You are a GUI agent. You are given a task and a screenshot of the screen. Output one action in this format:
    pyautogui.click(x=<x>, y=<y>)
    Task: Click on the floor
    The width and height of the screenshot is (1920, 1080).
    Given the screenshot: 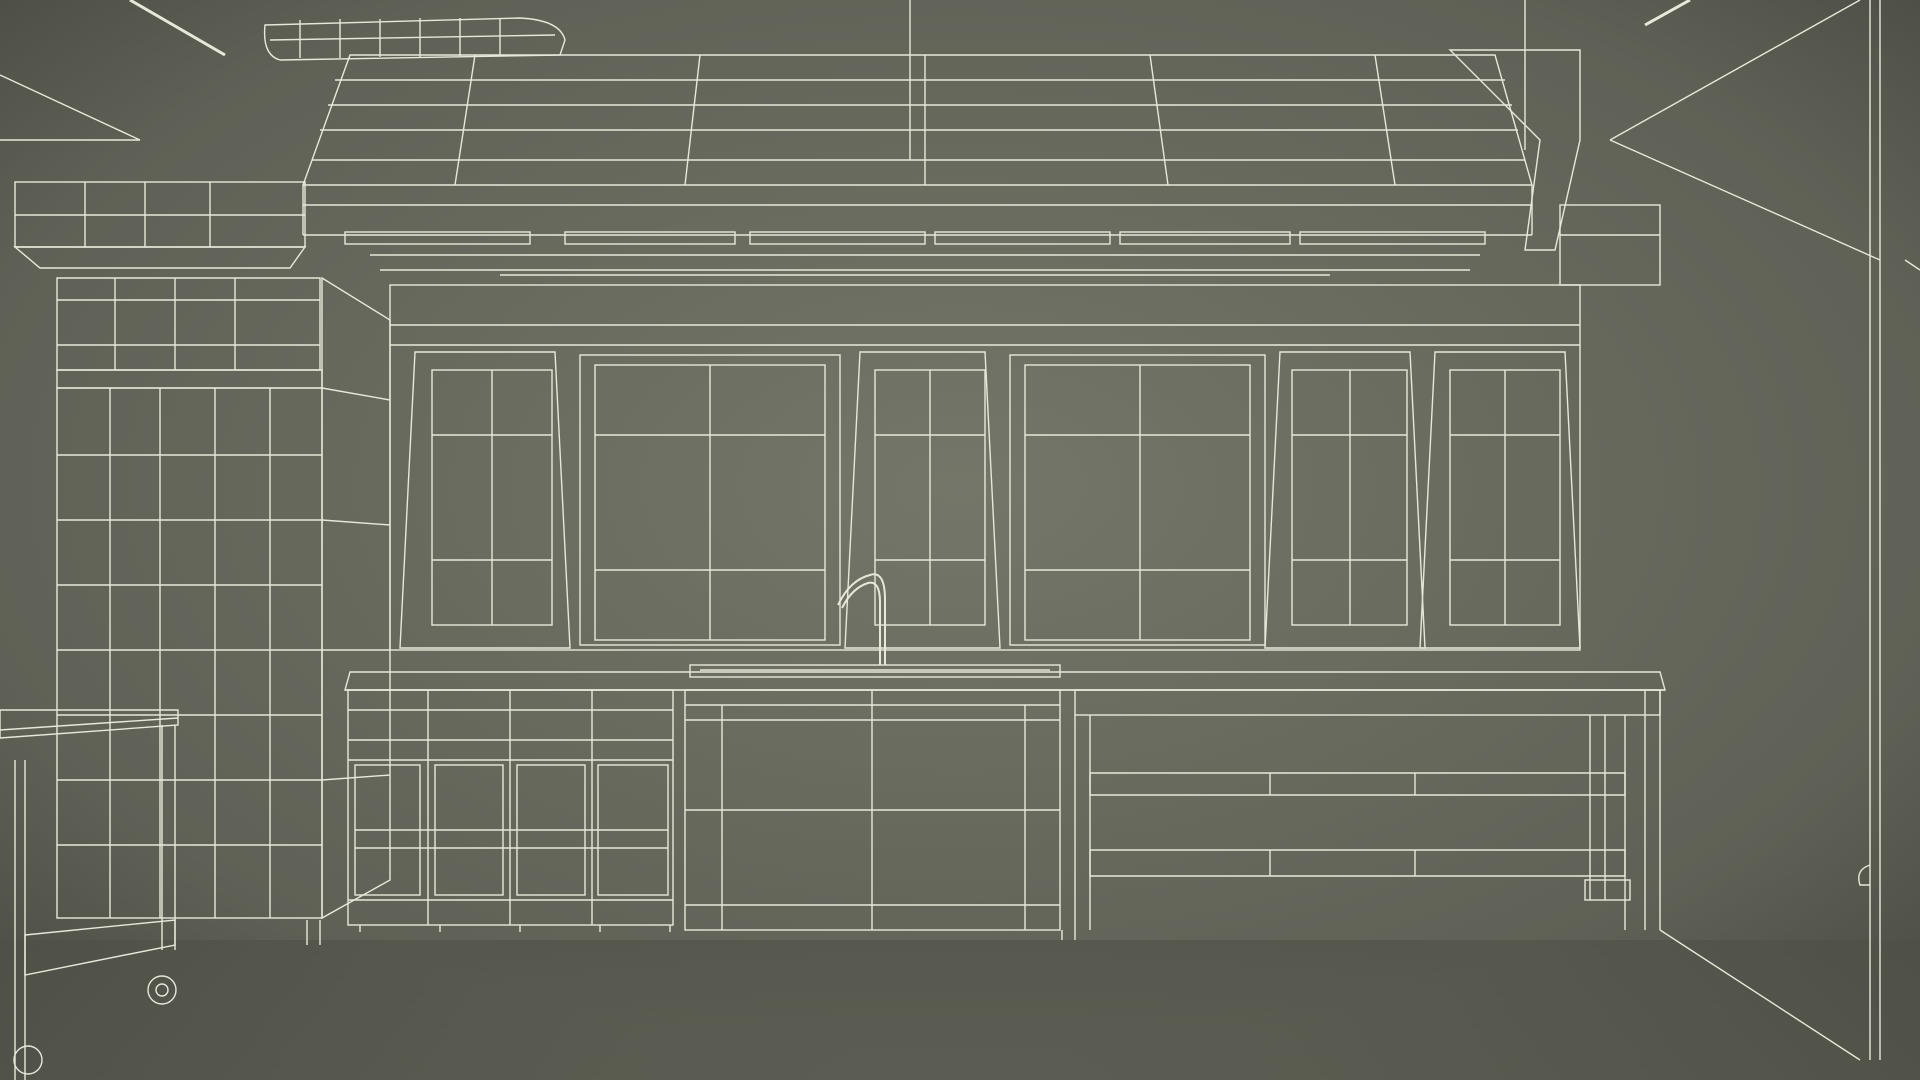 What is the action you would take?
    pyautogui.click(x=960, y=1010)
    